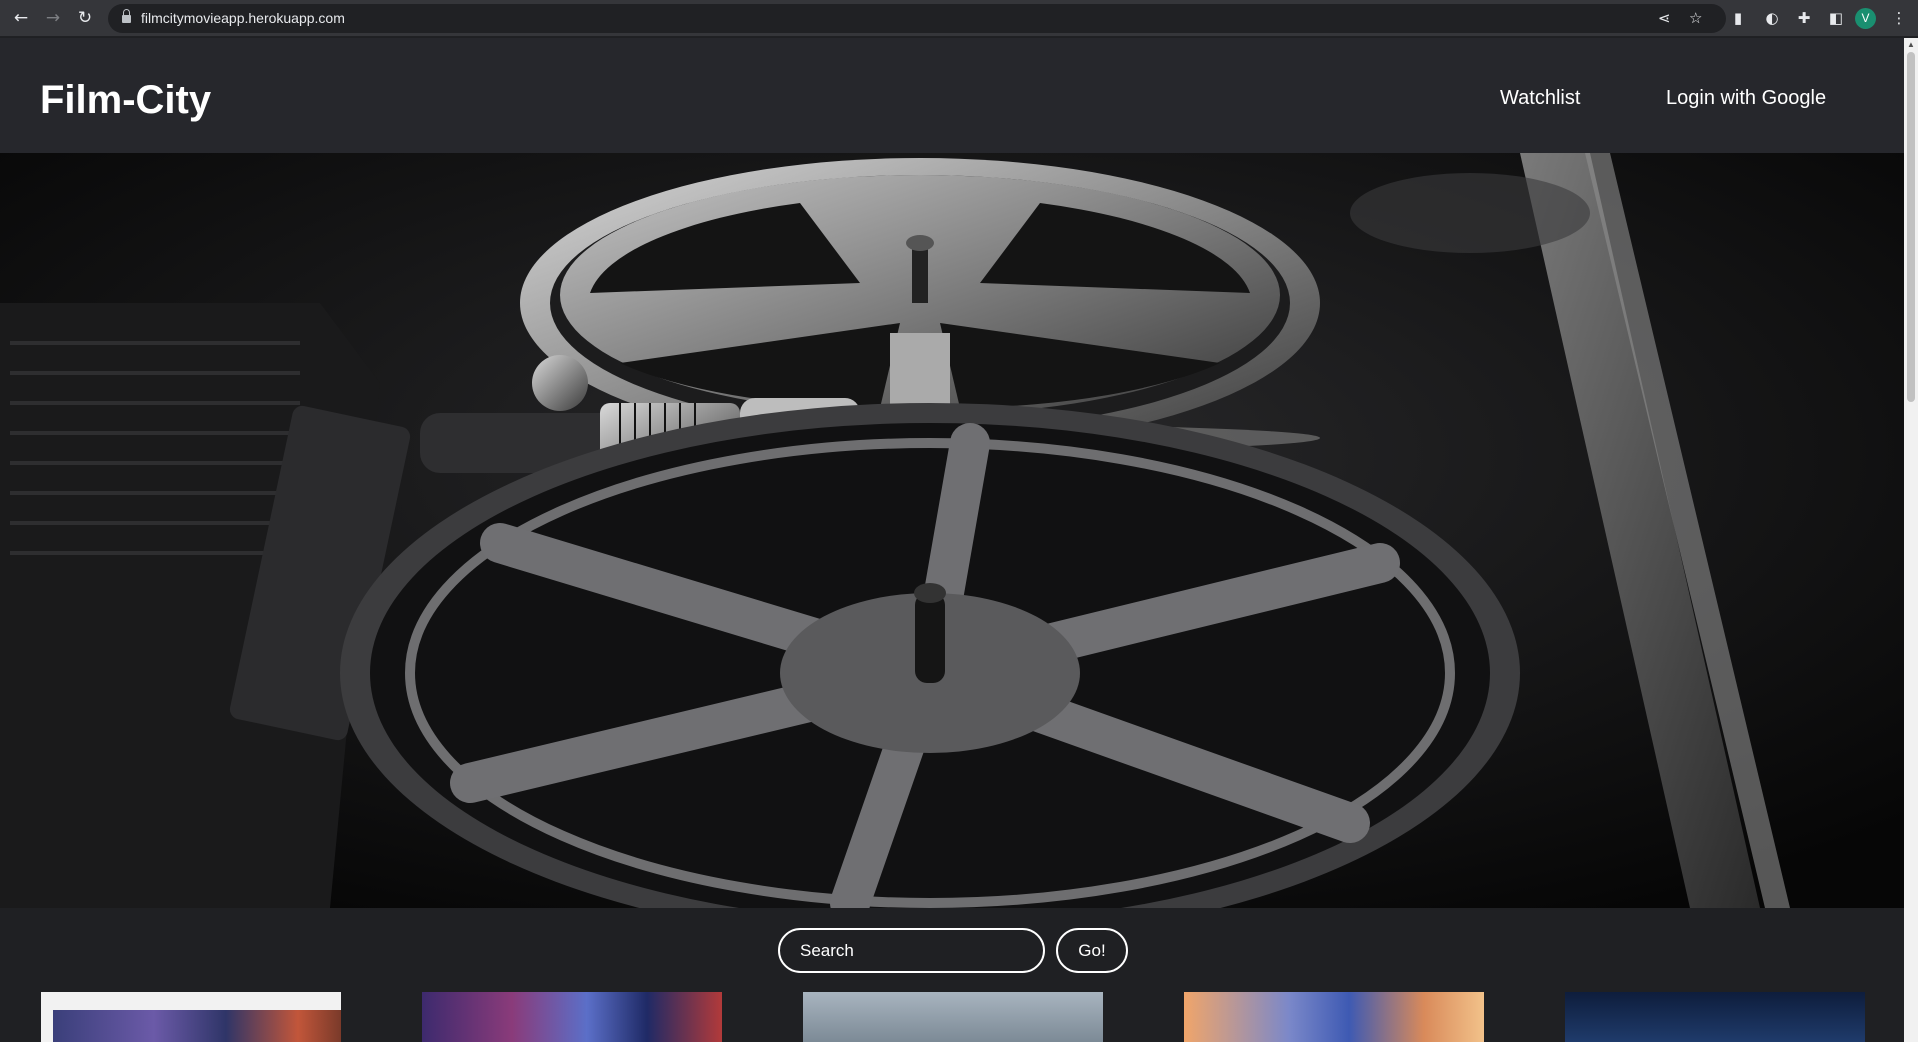 Image resolution: width=1918 pixels, height=1042 pixels. What do you see at coordinates (952, 95) in the screenshot?
I see `site-header: Film-City Watchlist Login with Google` at bounding box center [952, 95].